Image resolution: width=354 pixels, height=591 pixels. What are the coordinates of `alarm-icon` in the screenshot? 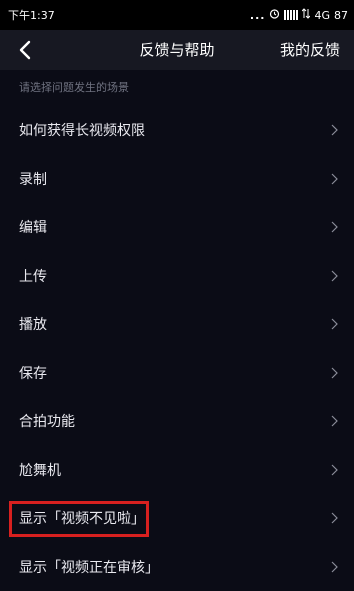 It's located at (274, 15).